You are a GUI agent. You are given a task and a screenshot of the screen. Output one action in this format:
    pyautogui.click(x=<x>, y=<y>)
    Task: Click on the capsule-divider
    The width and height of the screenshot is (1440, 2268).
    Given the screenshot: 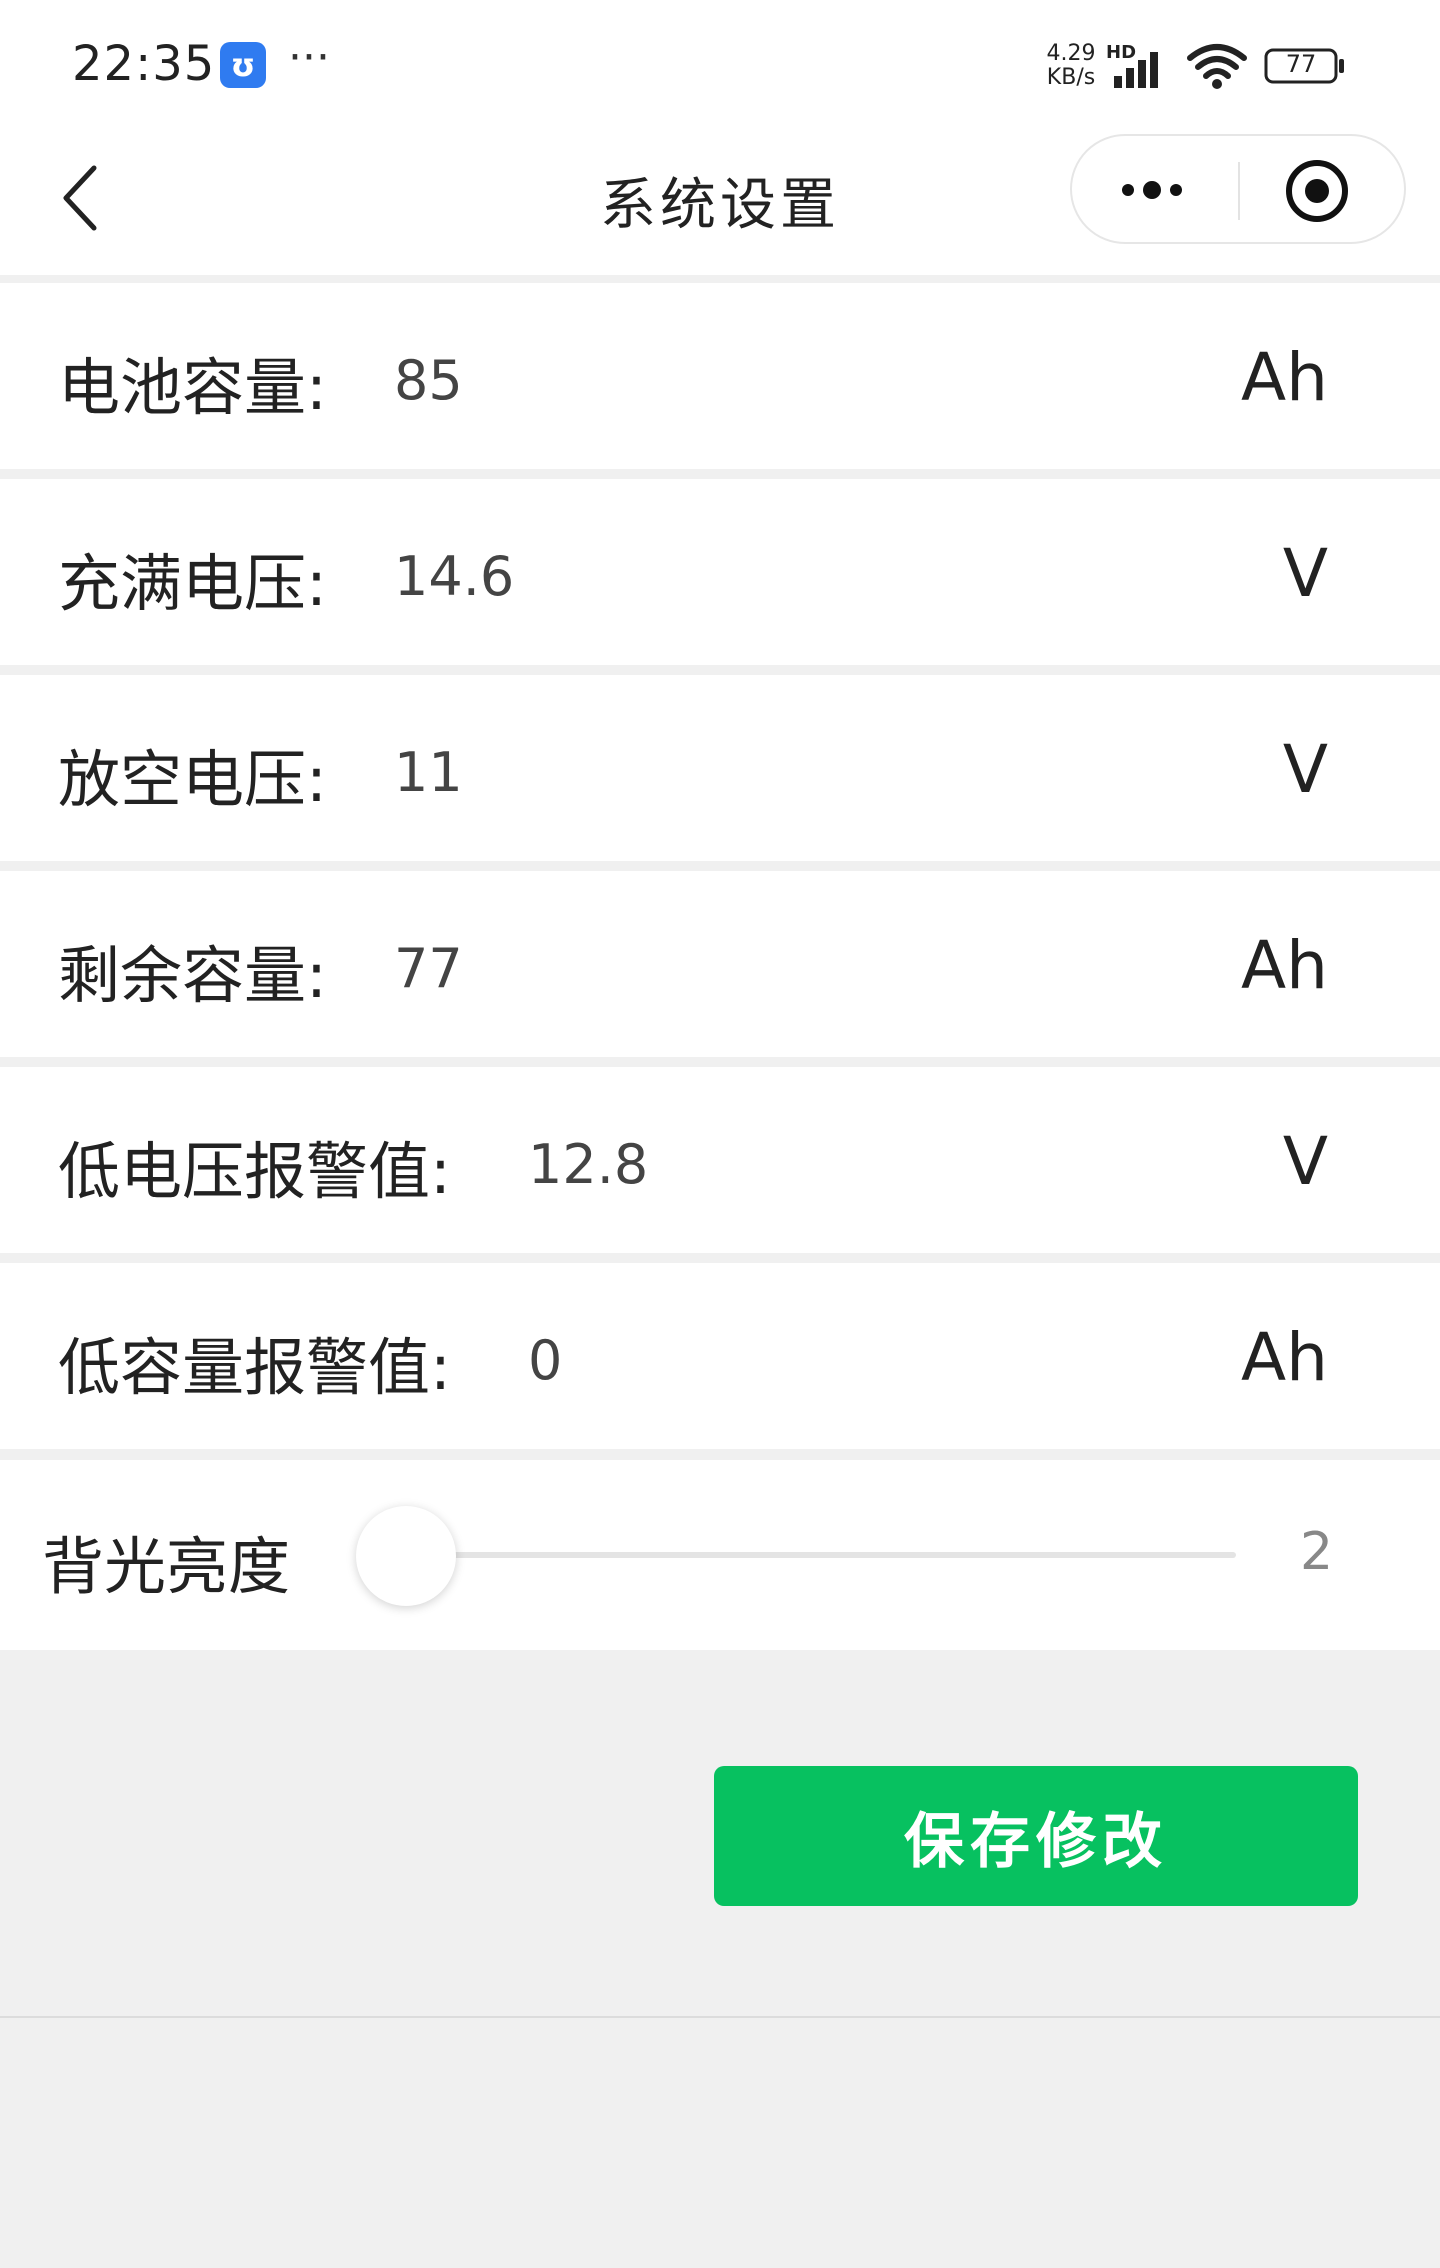 What is the action you would take?
    pyautogui.click(x=1239, y=191)
    